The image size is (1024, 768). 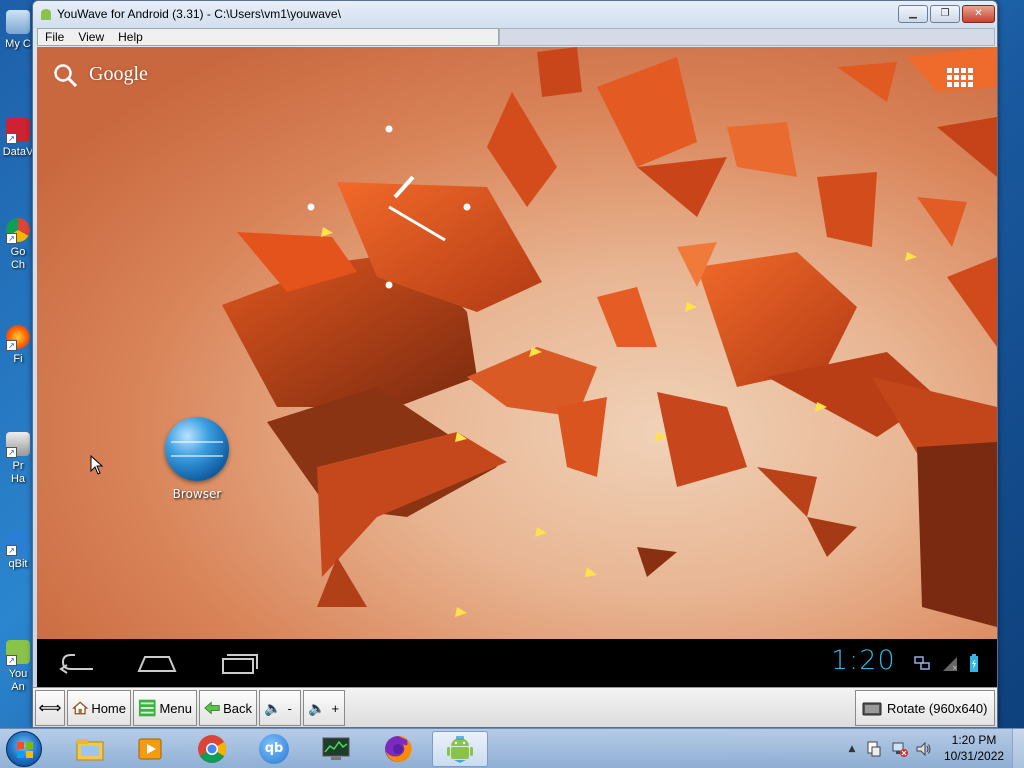 What do you see at coordinates (212, 708) in the screenshot?
I see `back-arrow-icon` at bounding box center [212, 708].